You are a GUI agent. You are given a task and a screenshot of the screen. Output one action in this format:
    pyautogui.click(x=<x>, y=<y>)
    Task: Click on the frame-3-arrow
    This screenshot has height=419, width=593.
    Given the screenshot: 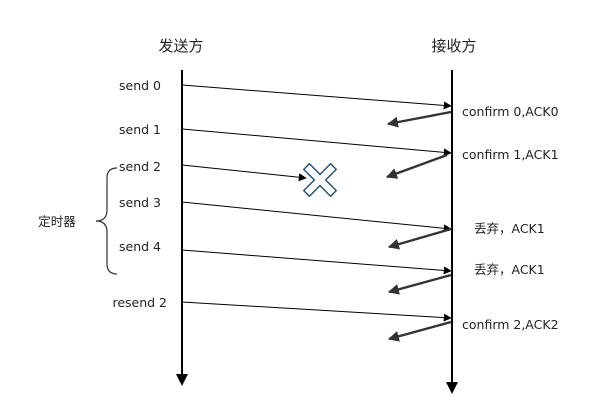 What is the action you would take?
    pyautogui.click(x=316, y=217)
    